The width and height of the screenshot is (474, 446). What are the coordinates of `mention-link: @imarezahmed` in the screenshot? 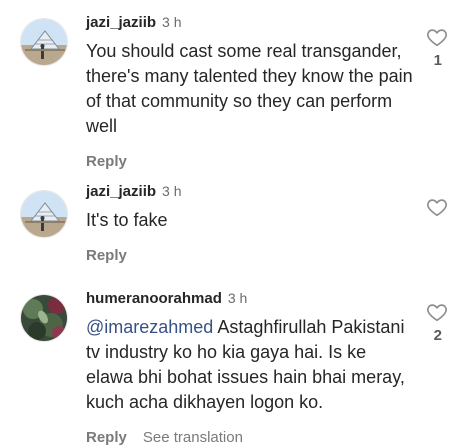 It's located at (149, 327).